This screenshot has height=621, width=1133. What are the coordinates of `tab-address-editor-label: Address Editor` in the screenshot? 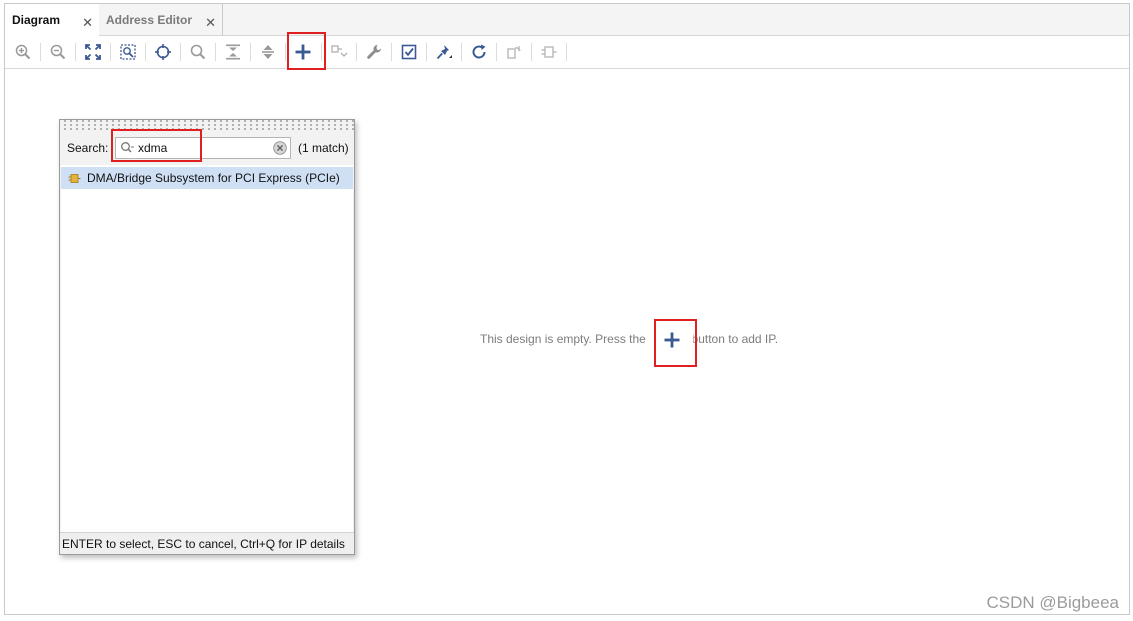 It's located at (149, 20).